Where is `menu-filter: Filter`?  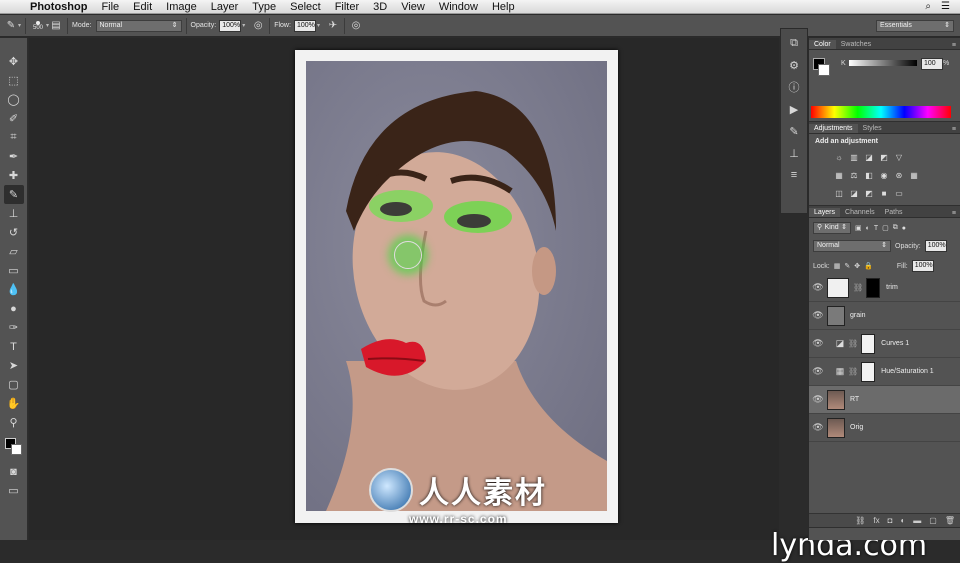 menu-filter: Filter is located at coordinates (347, 7).